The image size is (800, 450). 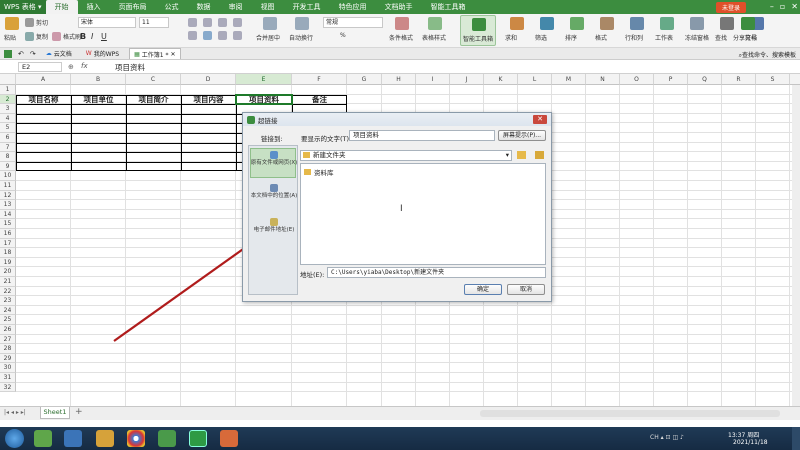 What do you see at coordinates (312, 275) in the screenshot?
I see `address-label: 地址(E):` at bounding box center [312, 275].